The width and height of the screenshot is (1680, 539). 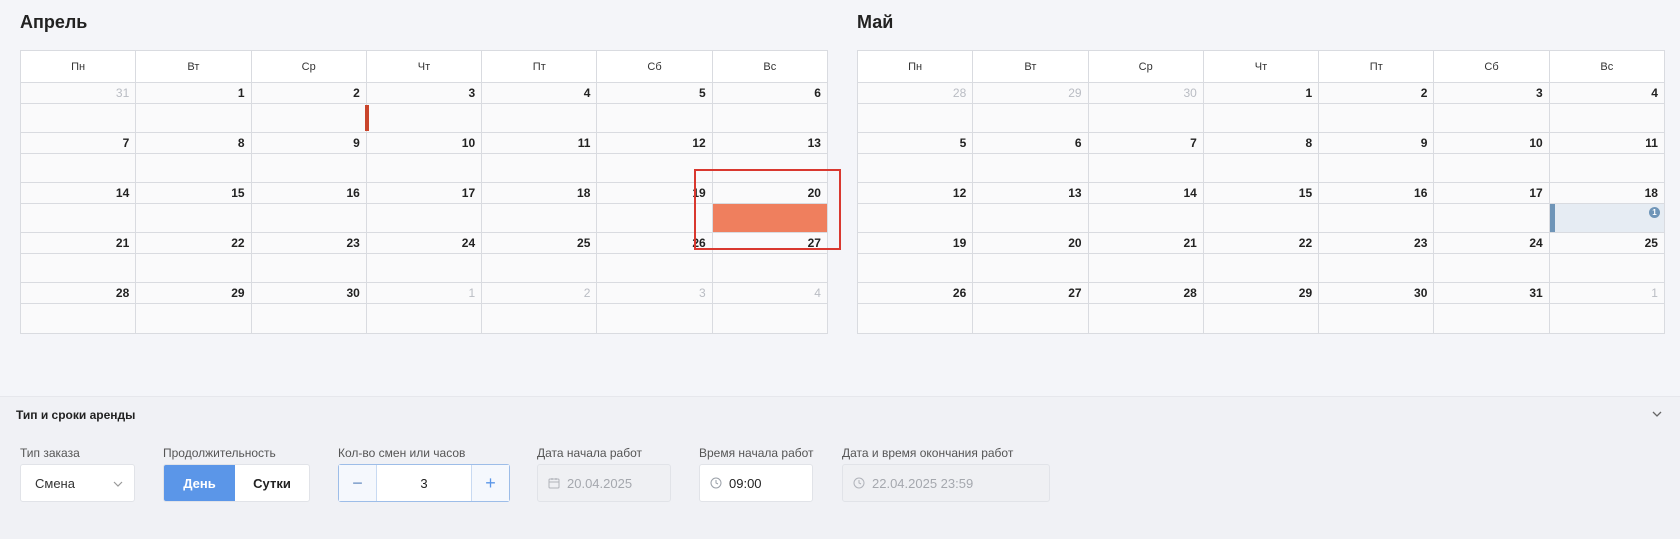 I want to click on start-date-field: 20.04.2025, so click(x=604, y=483).